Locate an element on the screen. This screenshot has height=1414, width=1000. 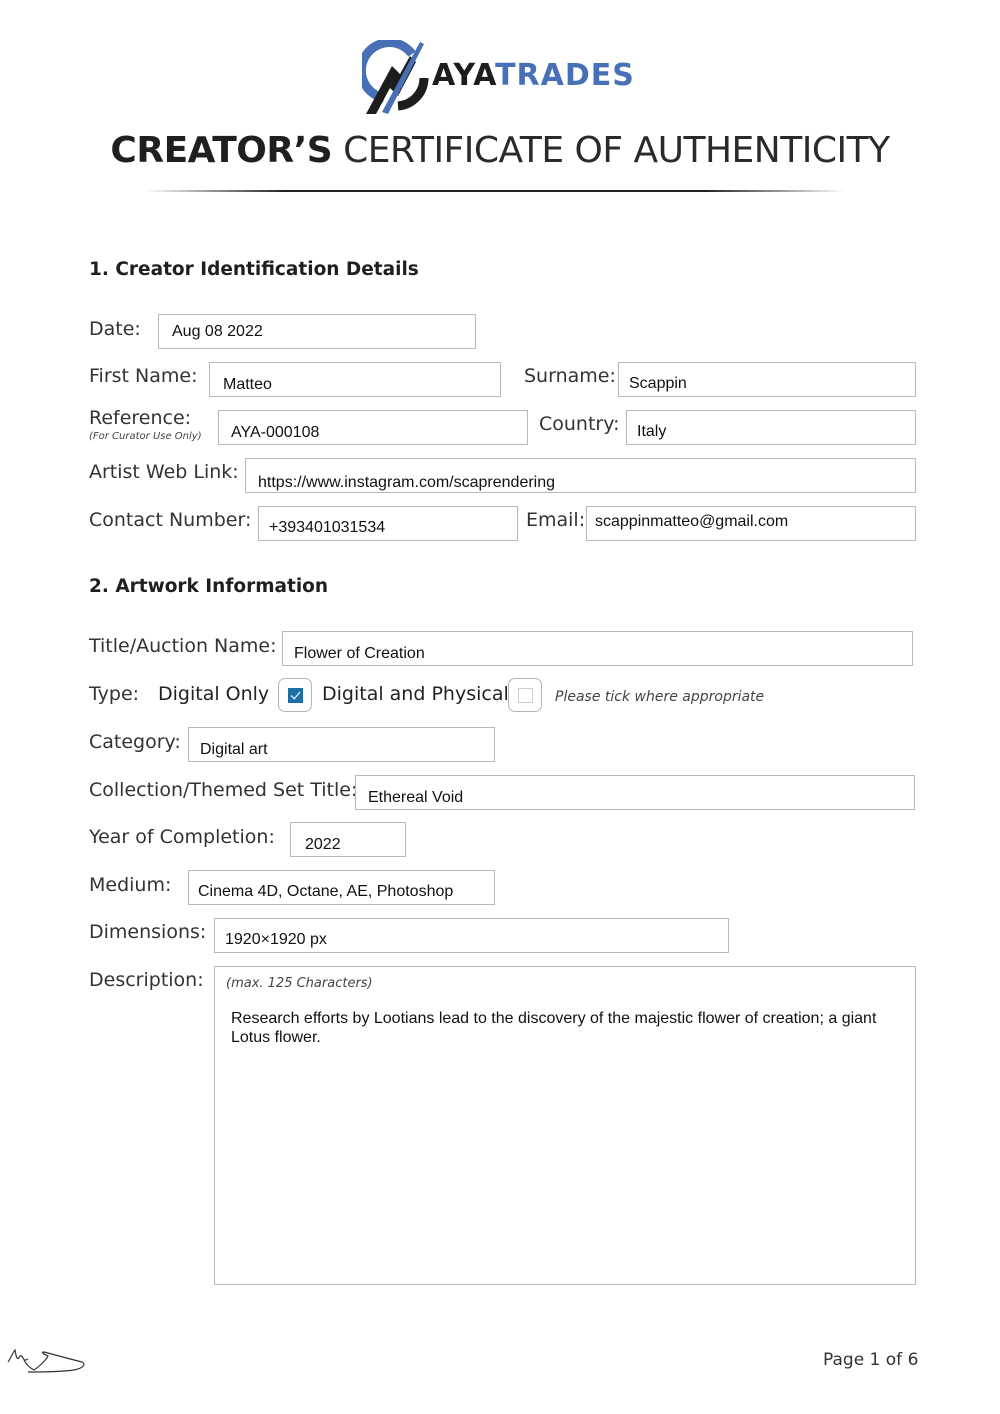
type-label: Type: is located at coordinates (114, 694).